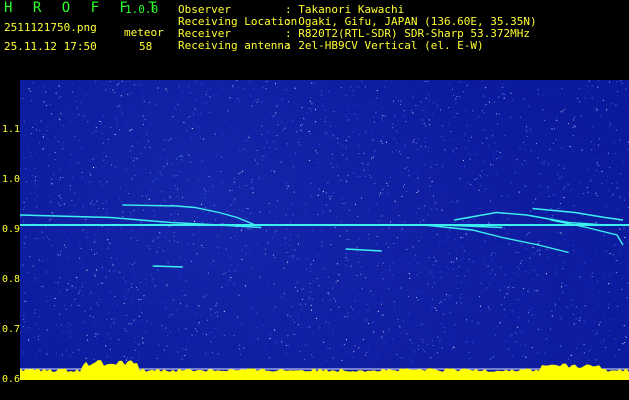  I want to click on y-axis: kHz 1.11.00.90.80.70.6, so click(10, 234).